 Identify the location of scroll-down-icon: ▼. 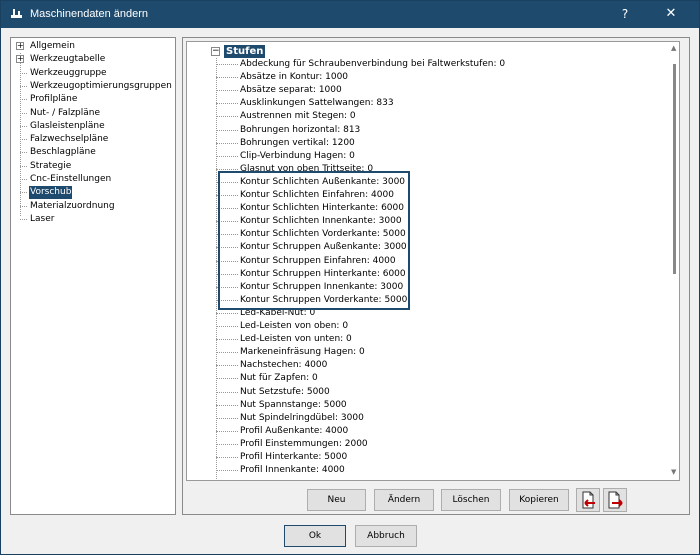
(673, 472).